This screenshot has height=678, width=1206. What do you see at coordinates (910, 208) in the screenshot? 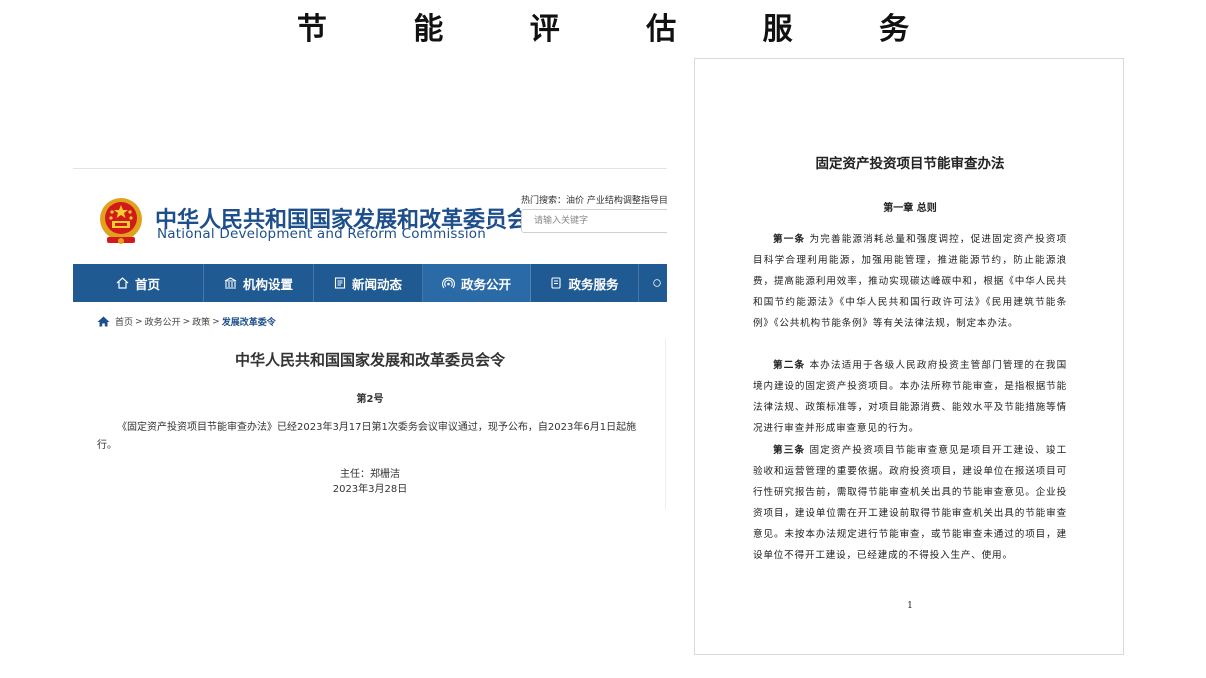
I see `chapter-heading: 第一章 总则` at bounding box center [910, 208].